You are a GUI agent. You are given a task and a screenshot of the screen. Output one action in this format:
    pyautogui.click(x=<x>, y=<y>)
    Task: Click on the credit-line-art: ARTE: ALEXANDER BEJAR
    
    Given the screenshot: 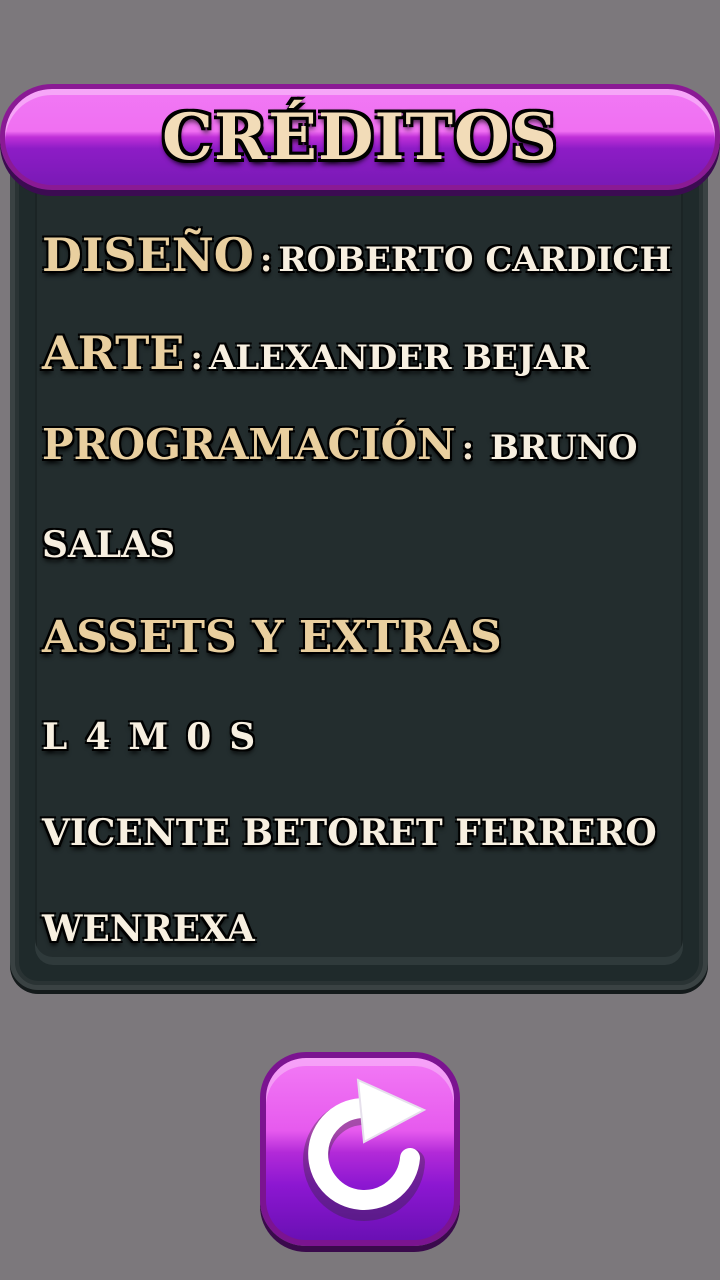 What is the action you would take?
    pyautogui.click(x=315, y=353)
    